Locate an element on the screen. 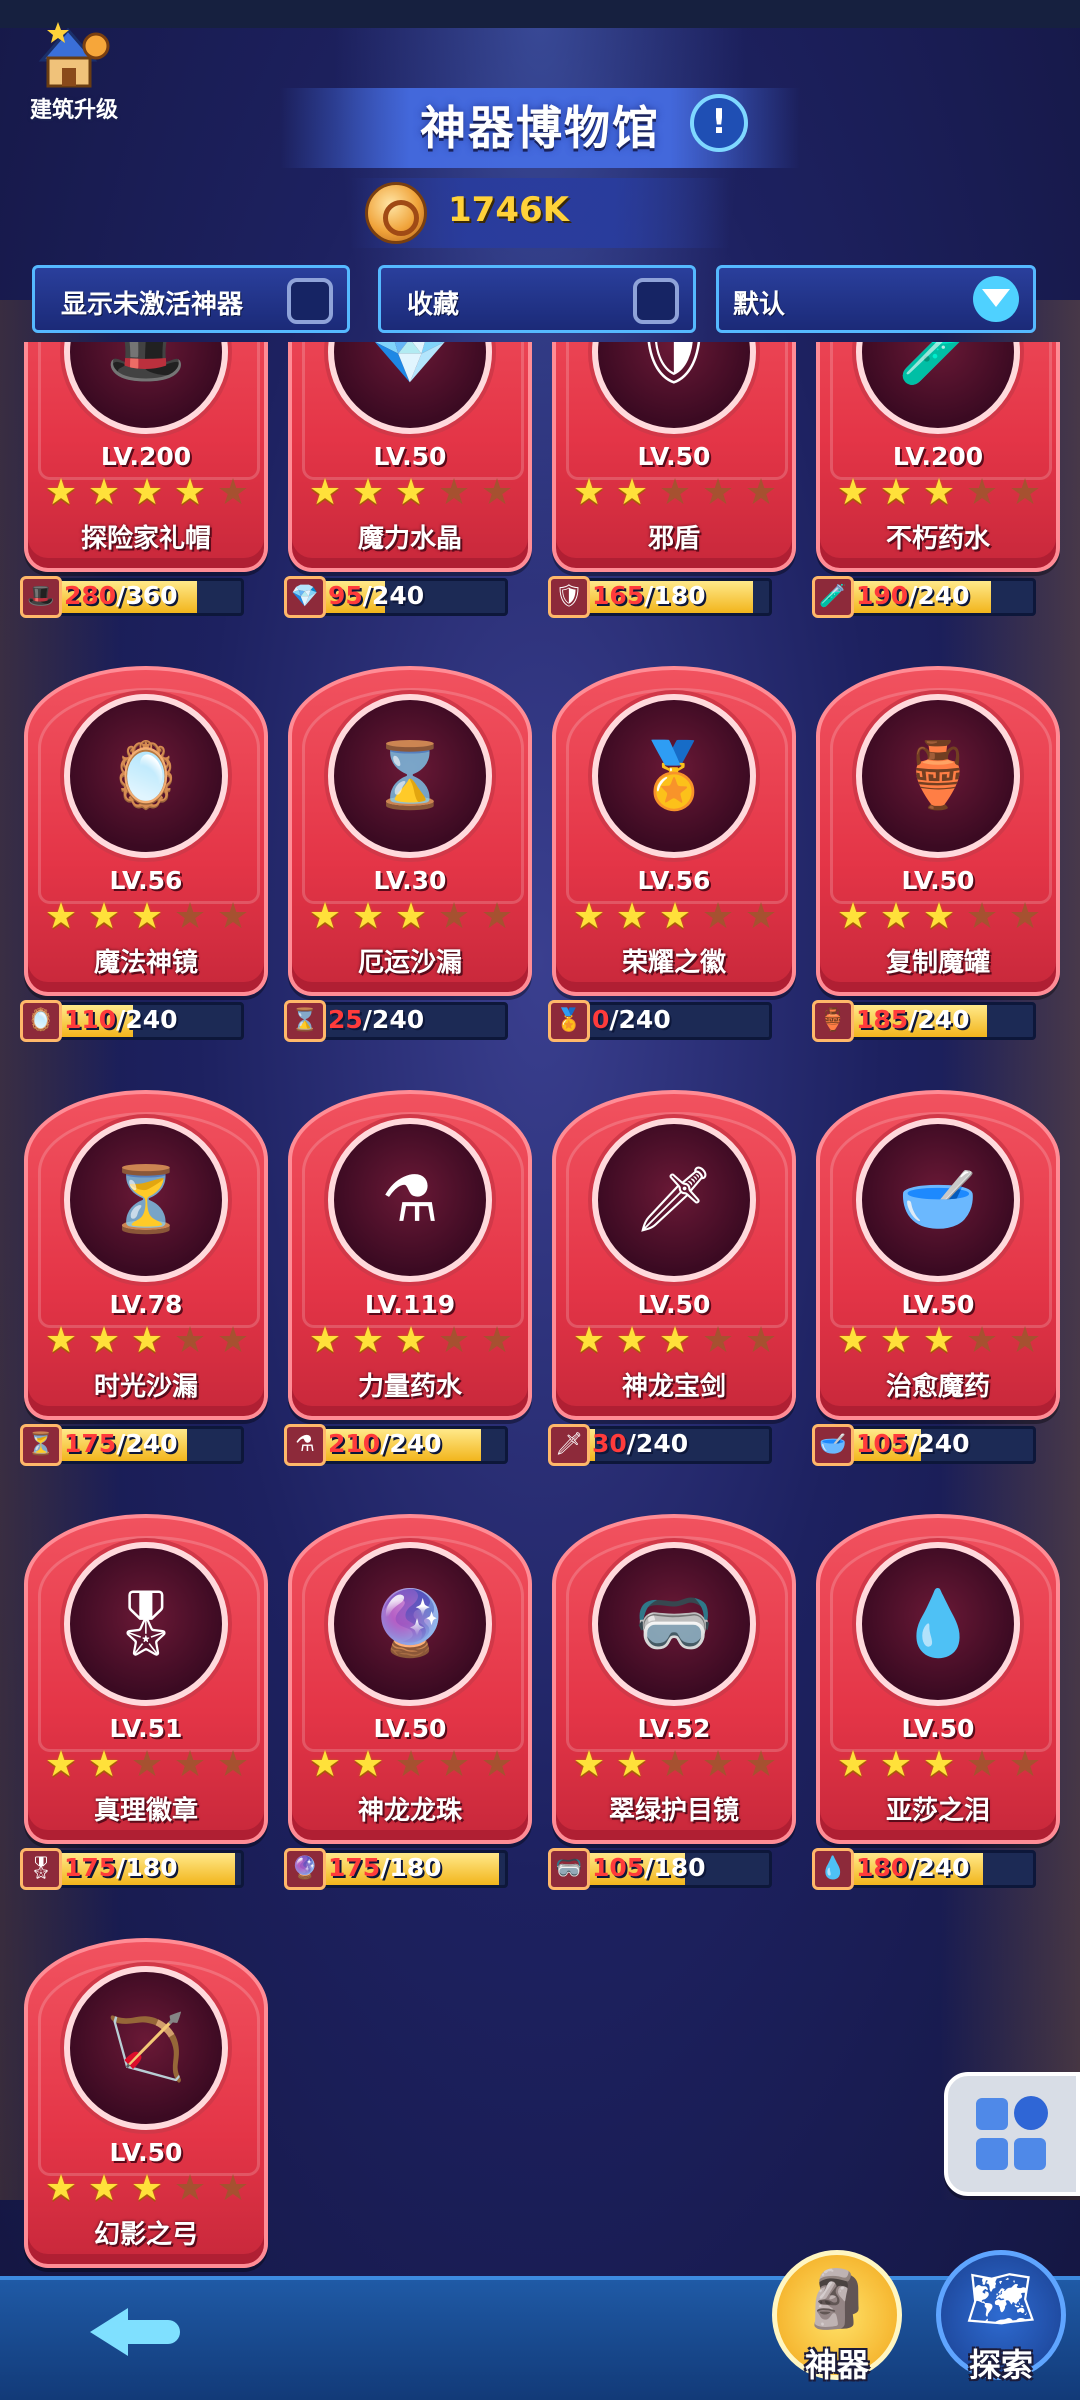 The image size is (1080, 2400). artifact-card: 💧 LV.50 ★ ★ ★ ★ ★ 亚莎之泪 💧 180/240 is located at coordinates (936, 1702).